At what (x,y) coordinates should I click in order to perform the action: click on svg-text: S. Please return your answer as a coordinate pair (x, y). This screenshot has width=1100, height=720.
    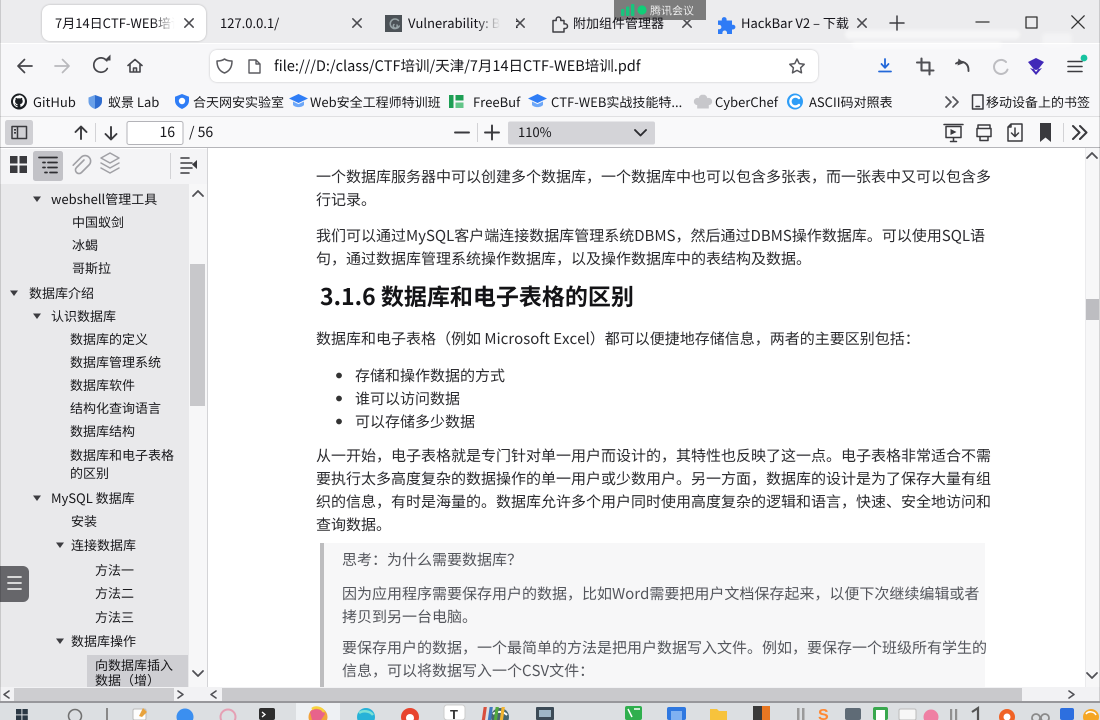
    Looking at the image, I should click on (823, 713).